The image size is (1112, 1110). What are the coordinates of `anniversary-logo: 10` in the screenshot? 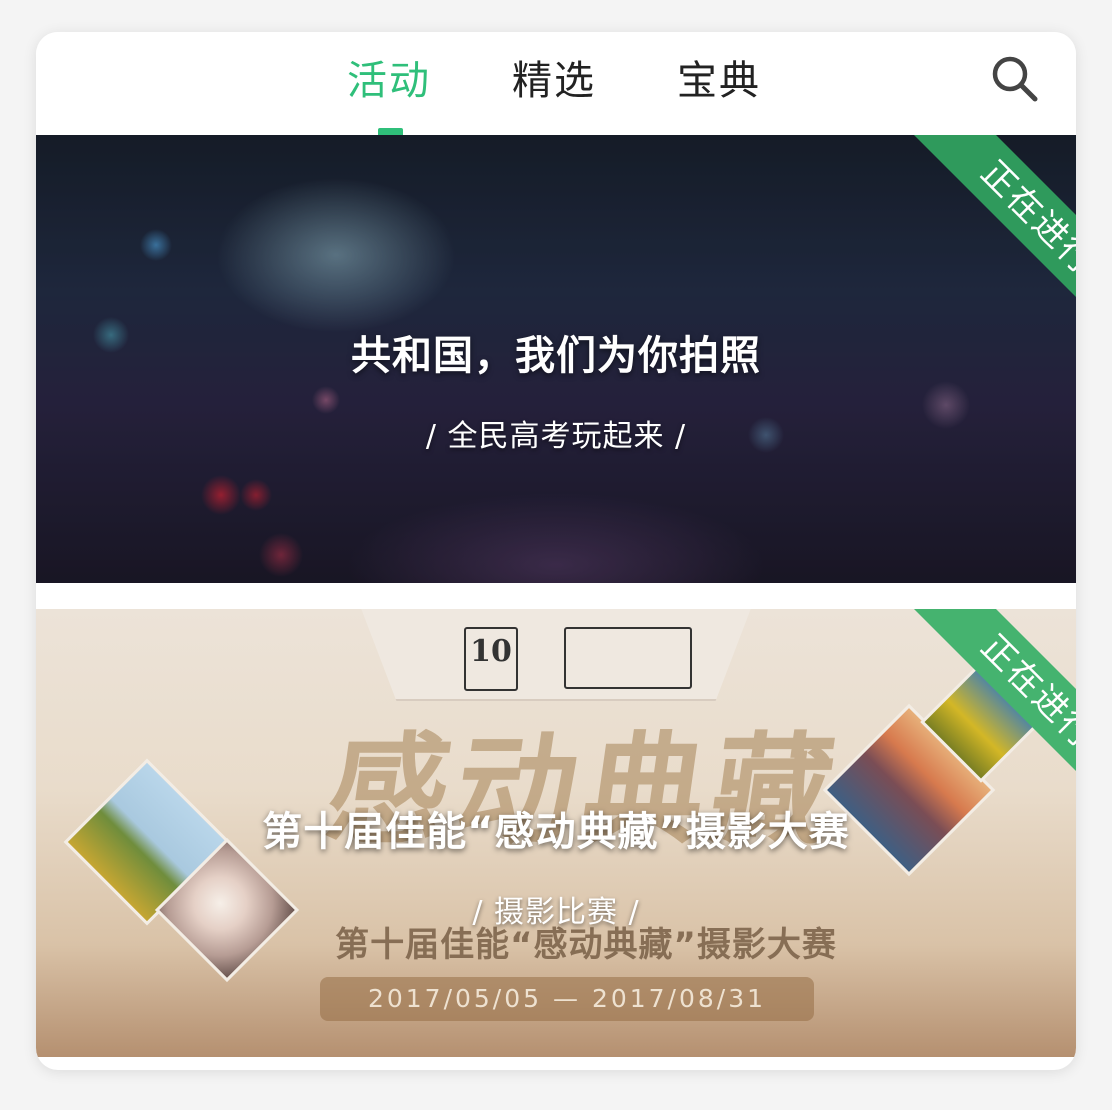 It's located at (491, 659).